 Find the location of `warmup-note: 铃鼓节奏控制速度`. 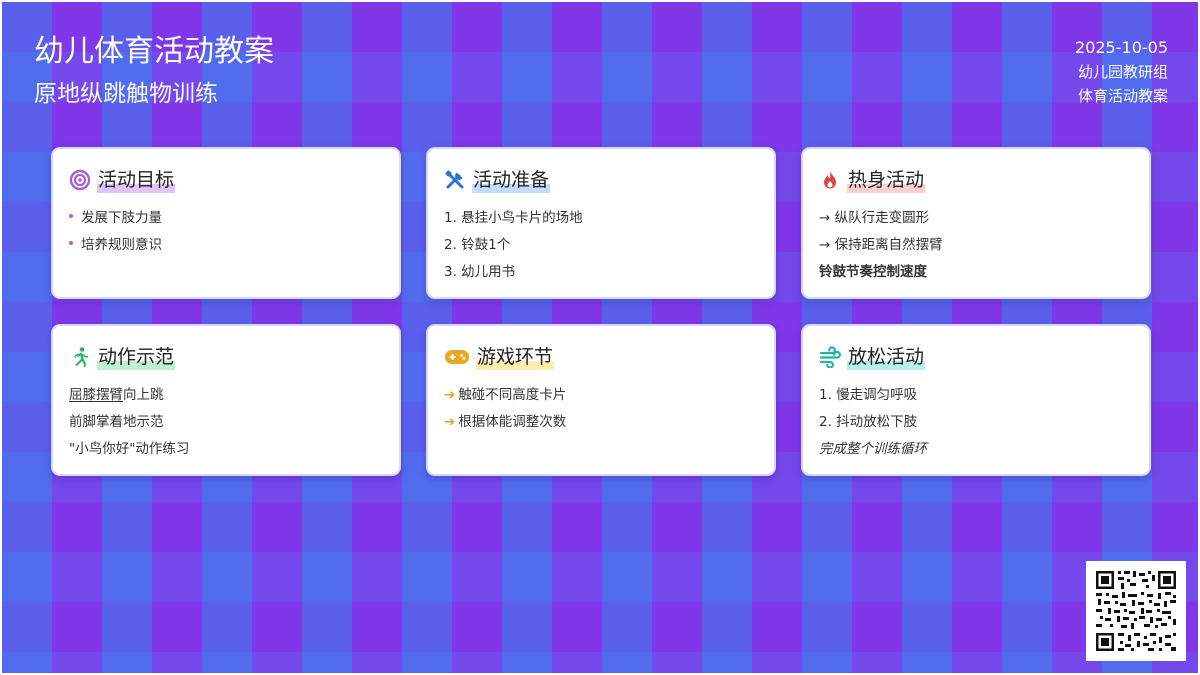

warmup-note: 铃鼓节奏控制速度 is located at coordinates (873, 272).